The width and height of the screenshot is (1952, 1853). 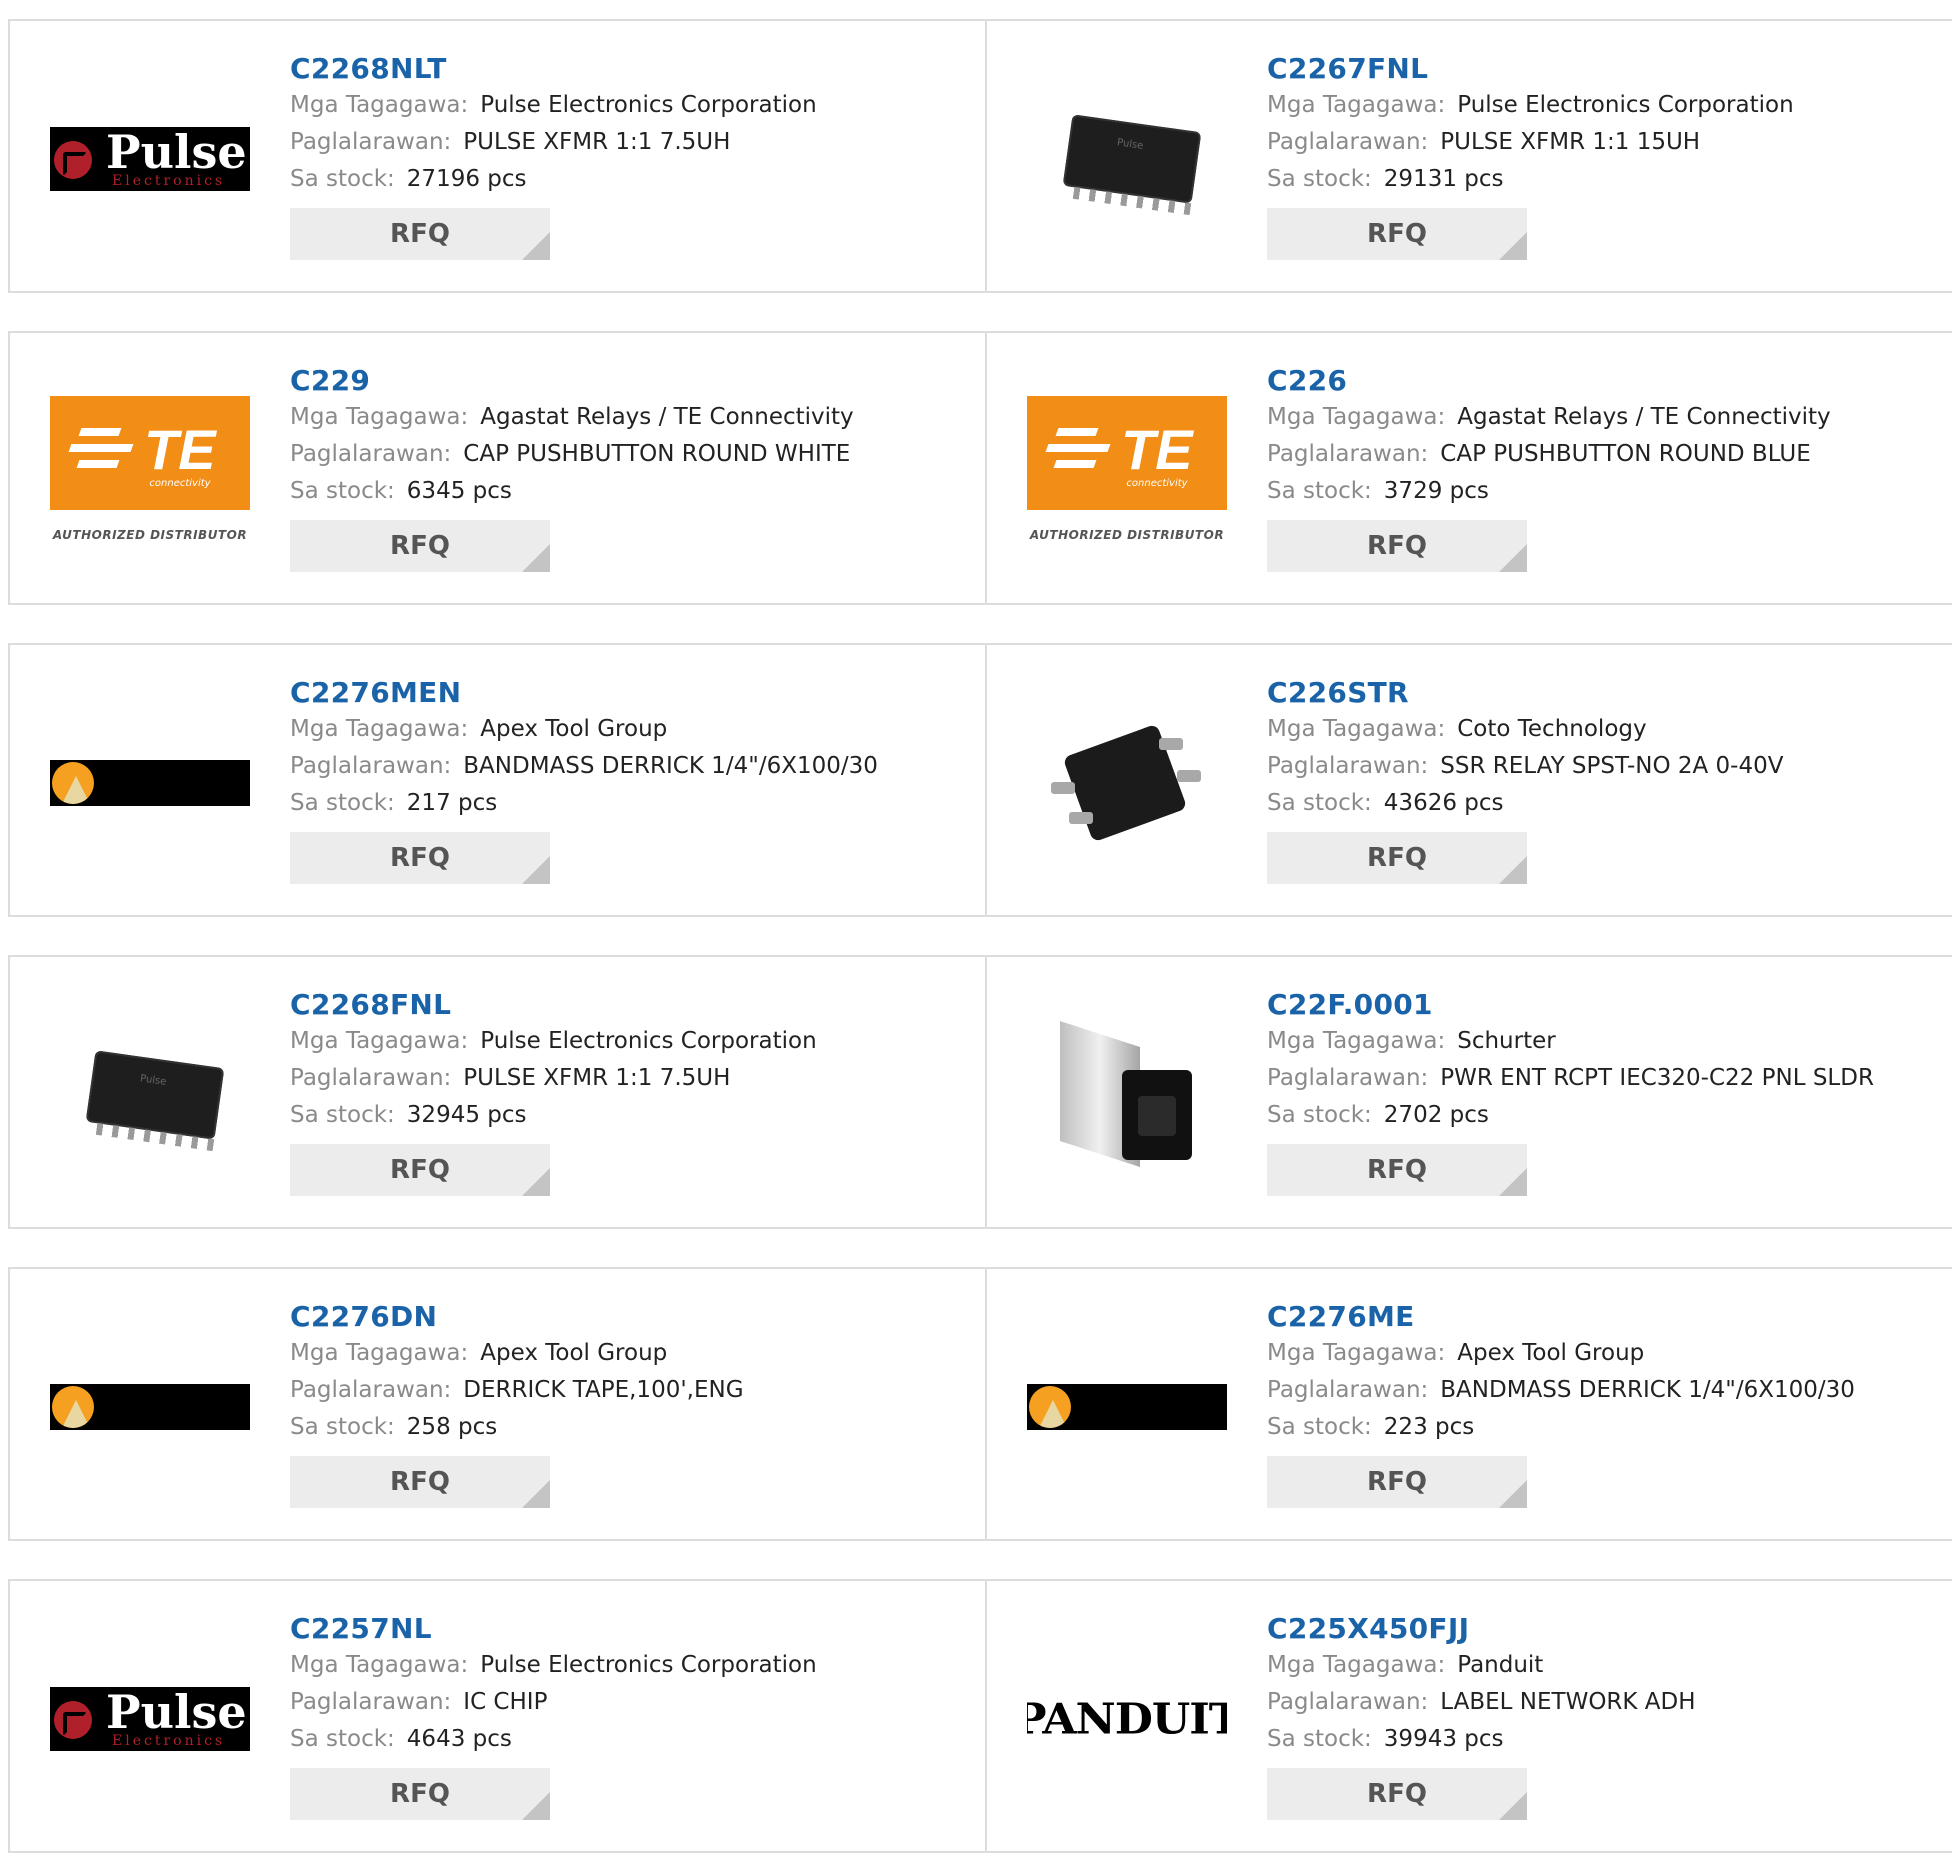 What do you see at coordinates (1551, 1353) in the screenshot?
I see `manufacturer-value: Apex Tool Group` at bounding box center [1551, 1353].